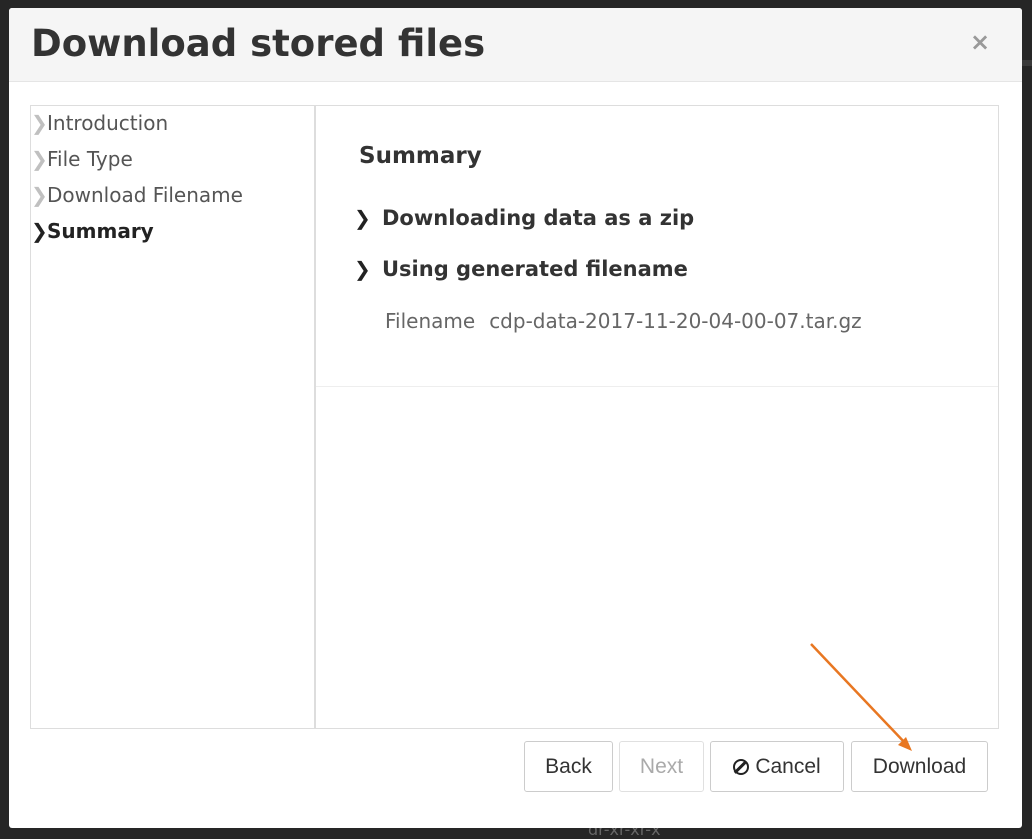  What do you see at coordinates (741, 767) in the screenshot?
I see `ban-icon` at bounding box center [741, 767].